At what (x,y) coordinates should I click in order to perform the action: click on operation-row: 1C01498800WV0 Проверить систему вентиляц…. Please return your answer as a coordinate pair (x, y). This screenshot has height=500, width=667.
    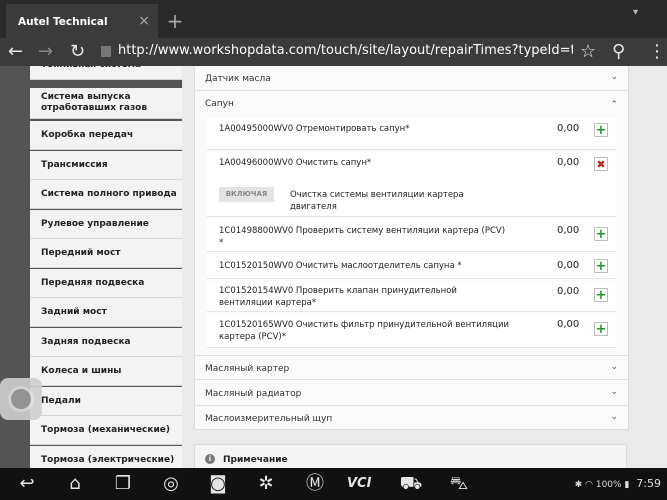
    Looking at the image, I should click on (411, 235).